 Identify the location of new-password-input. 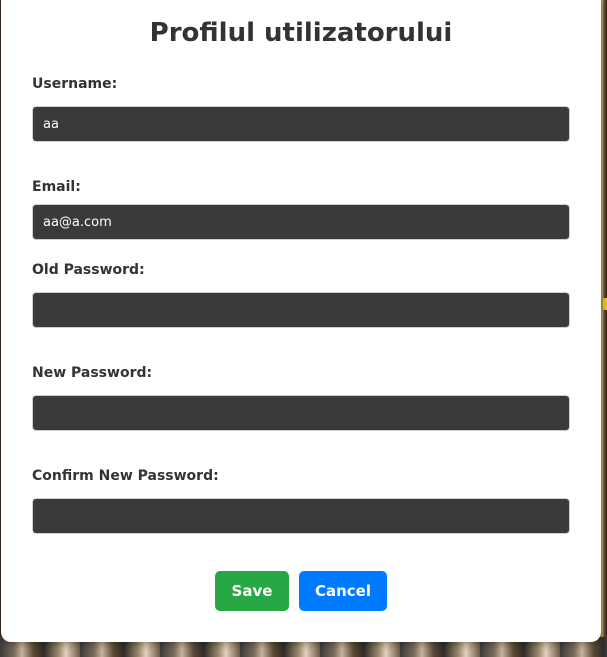
(301, 413).